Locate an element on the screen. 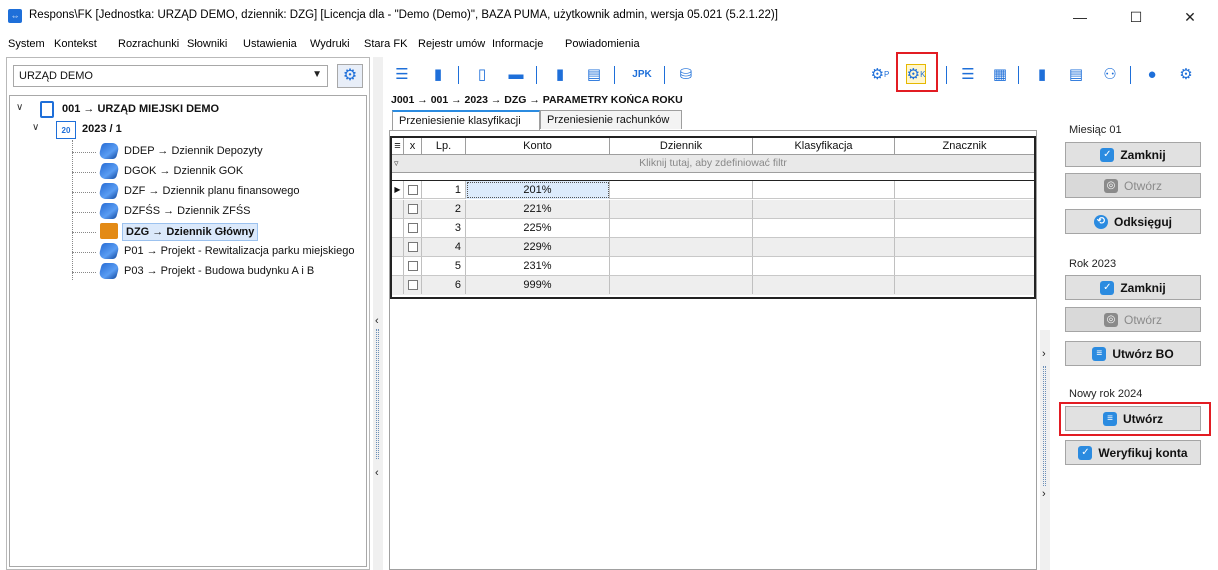  menu-system: System is located at coordinates (26, 44).